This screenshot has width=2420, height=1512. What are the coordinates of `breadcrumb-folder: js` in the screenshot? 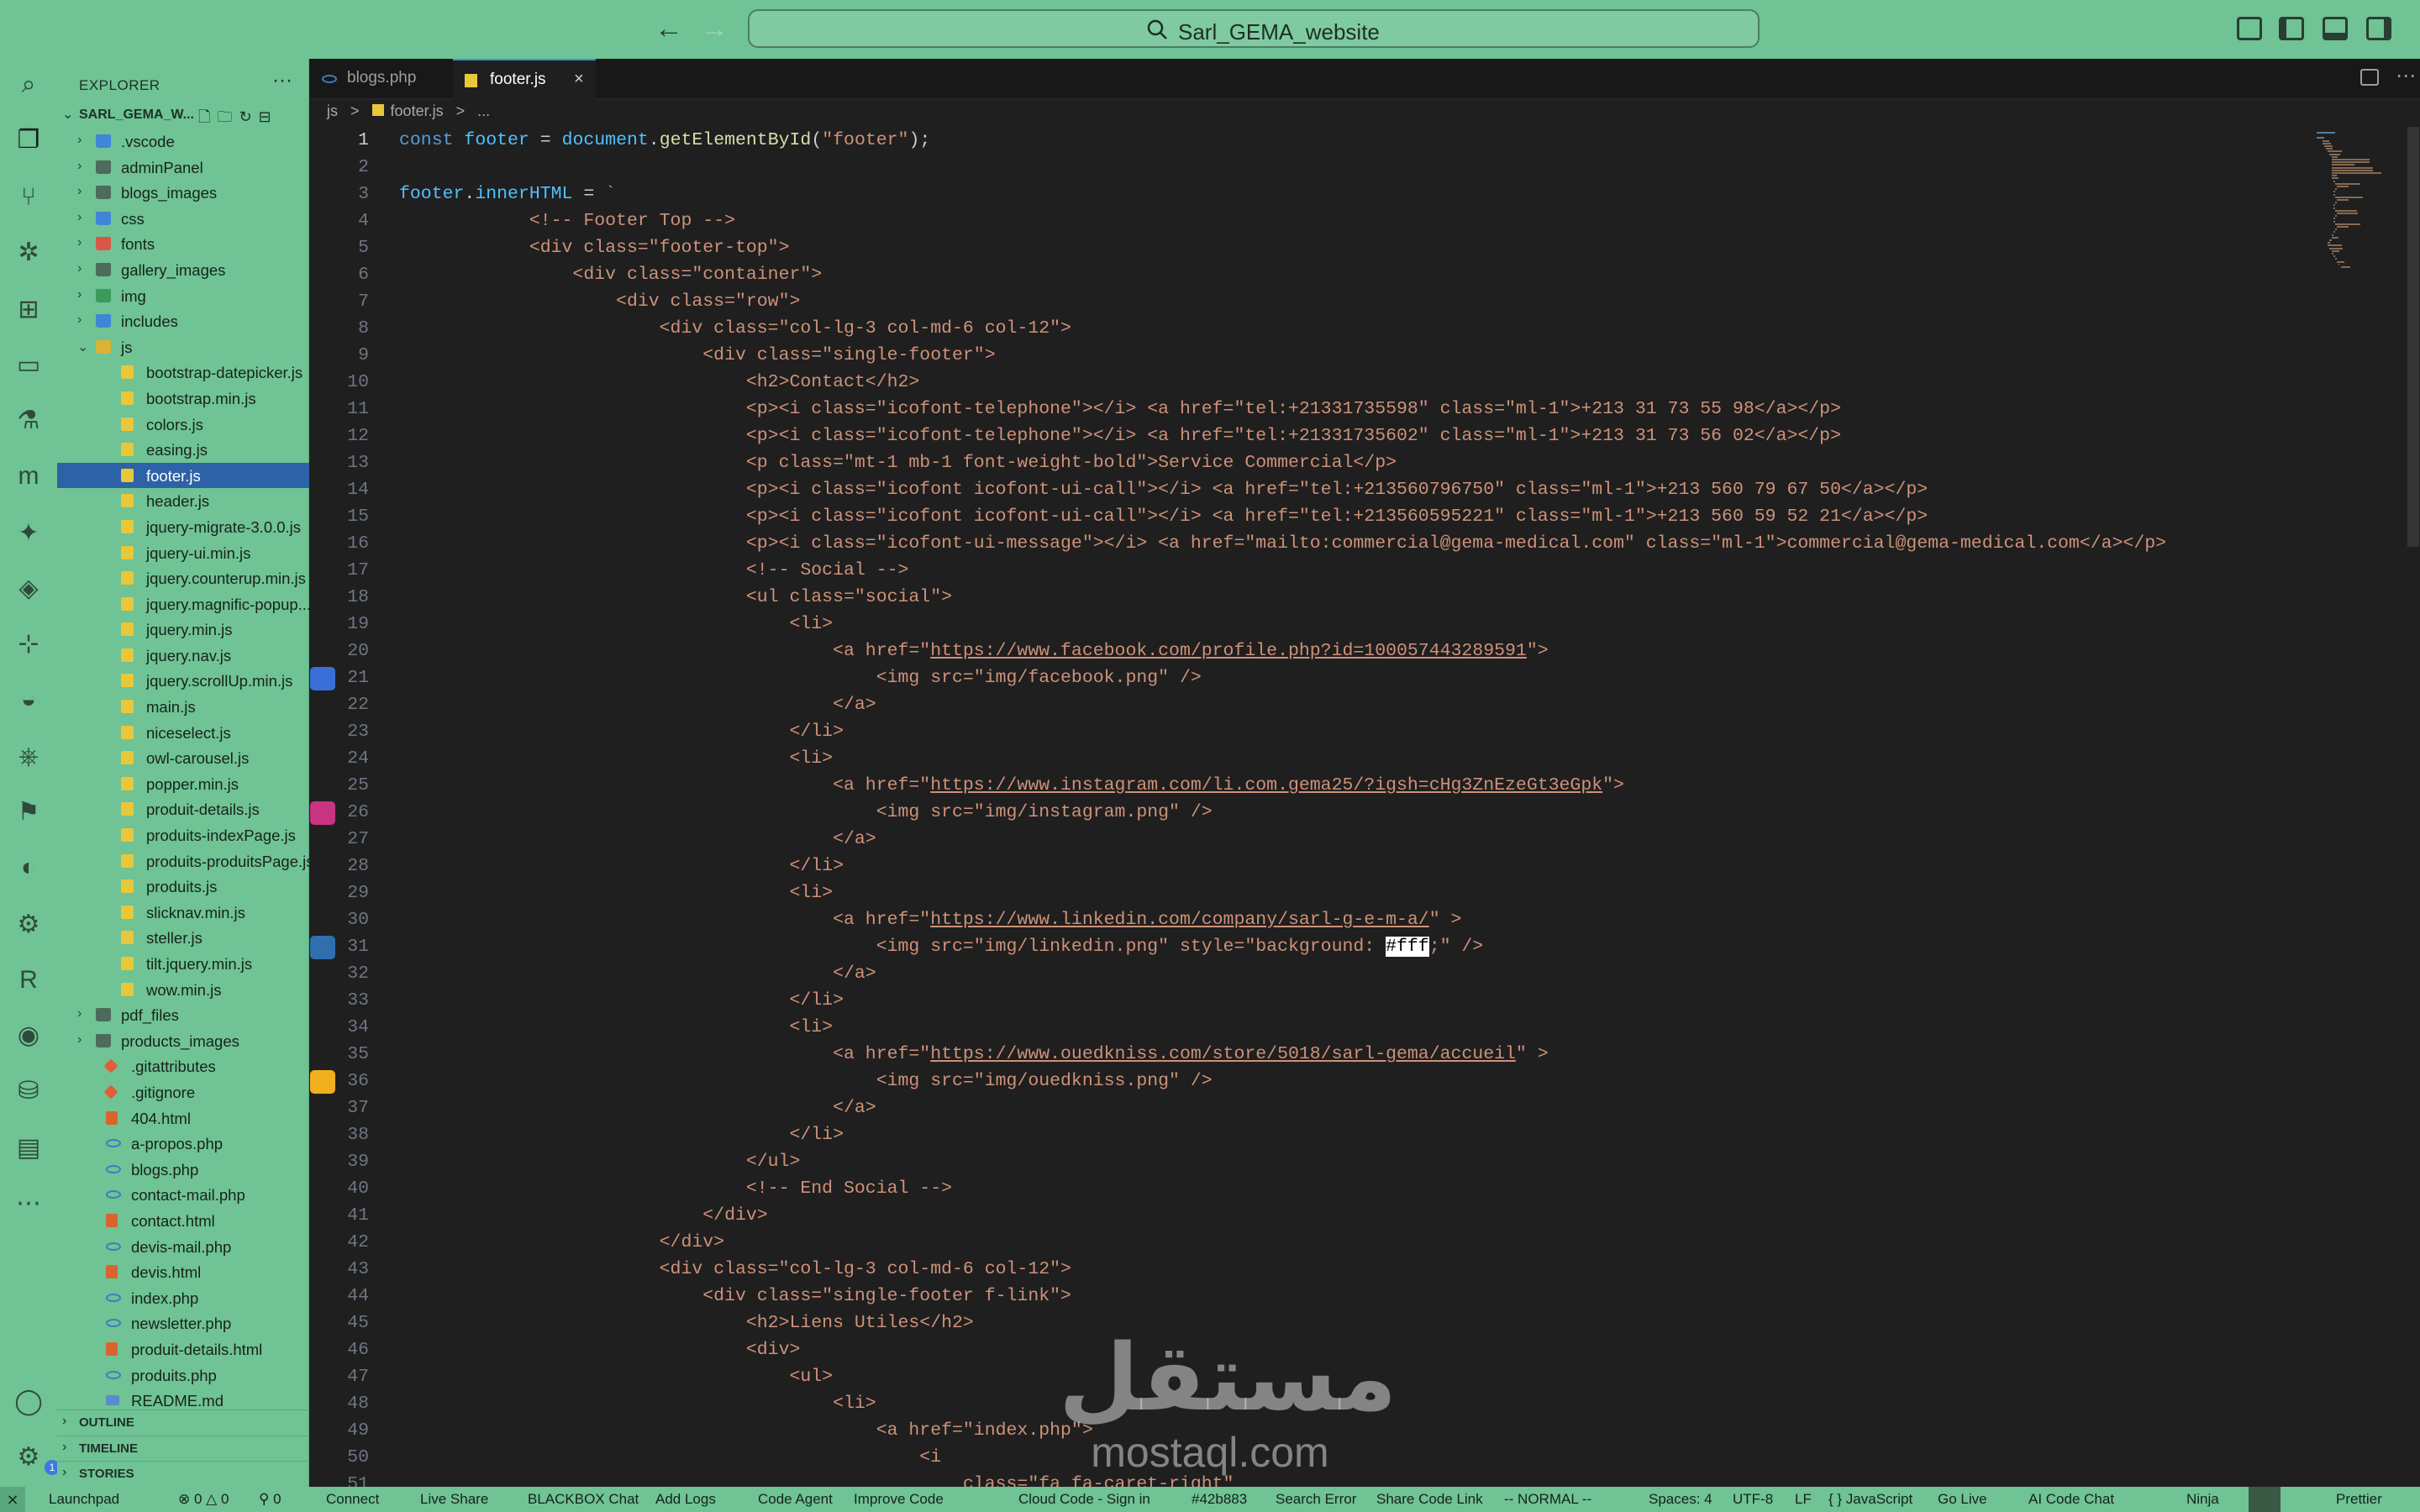 It's located at (332, 110).